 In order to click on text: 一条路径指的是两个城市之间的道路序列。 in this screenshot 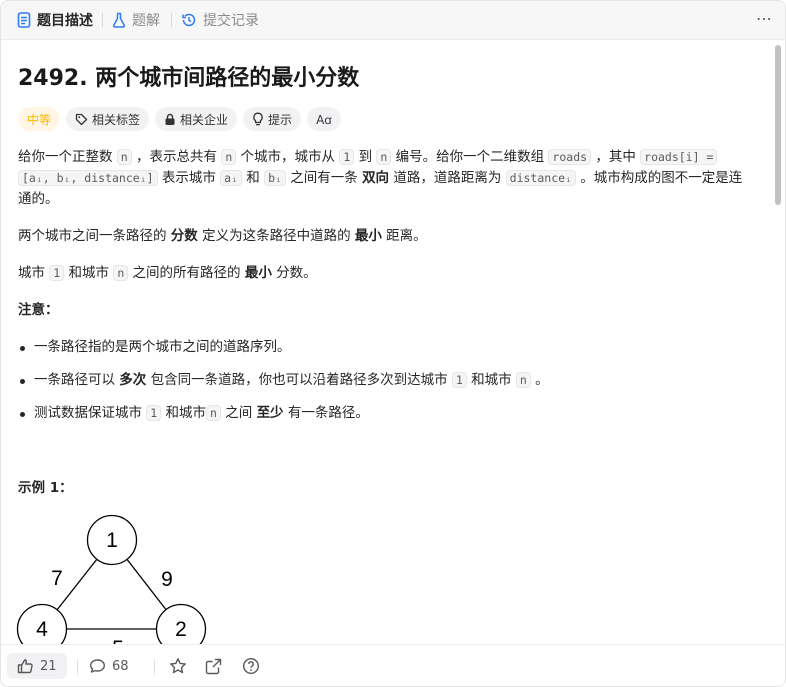, I will do `click(162, 347)`.